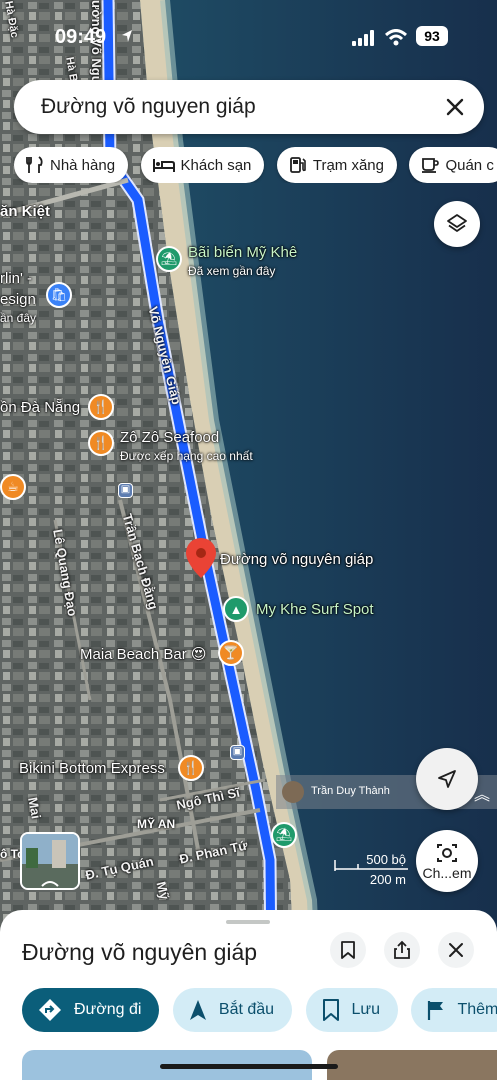  What do you see at coordinates (242, 252) in the screenshot?
I see `beach-label: Bãi biển Mỹ Khê` at bounding box center [242, 252].